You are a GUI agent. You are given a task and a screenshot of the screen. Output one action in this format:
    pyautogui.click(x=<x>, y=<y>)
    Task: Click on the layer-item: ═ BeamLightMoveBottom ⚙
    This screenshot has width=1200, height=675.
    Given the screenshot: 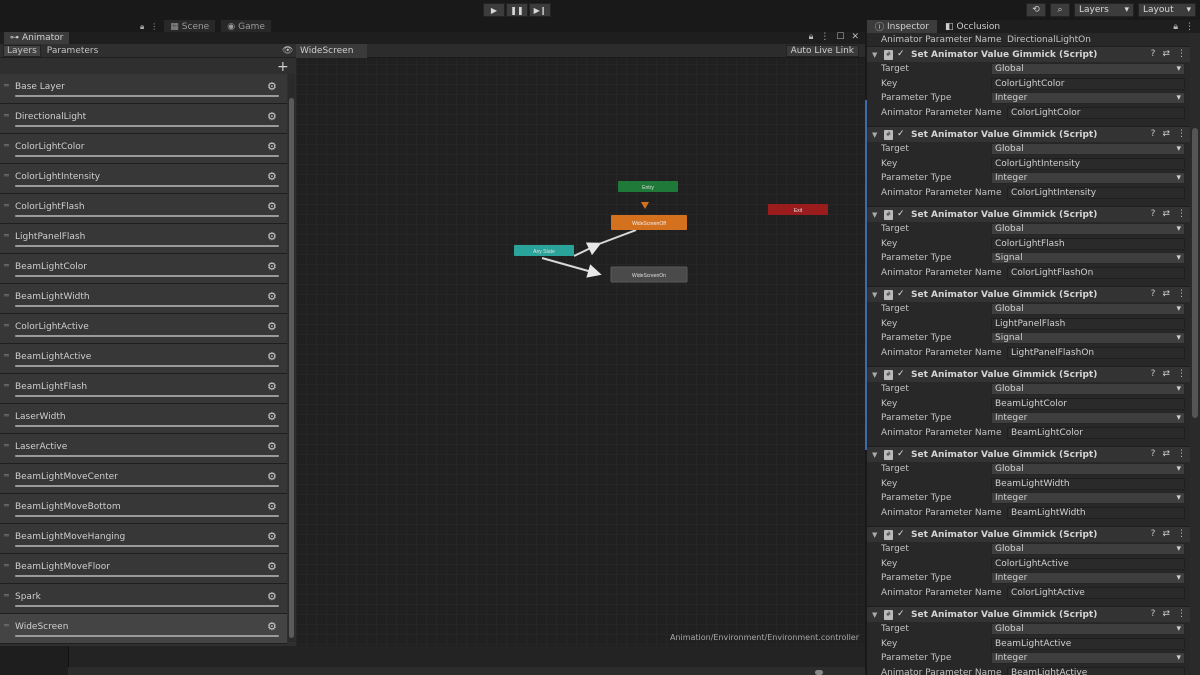 What is the action you would take?
    pyautogui.click(x=143, y=509)
    